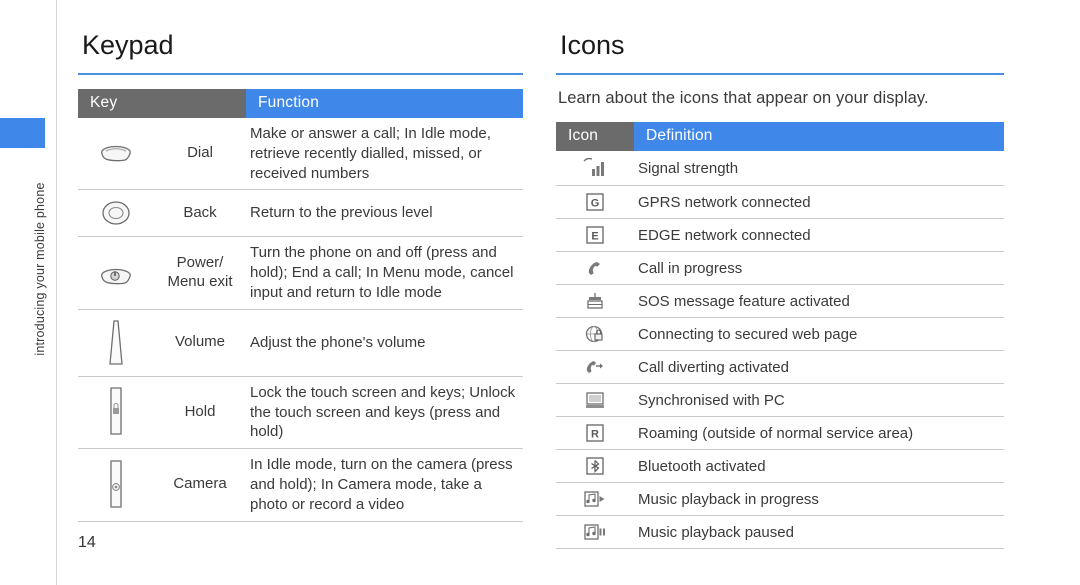  Describe the element at coordinates (819, 334) in the screenshot. I see `icon-definition: Connecting to secured web page` at that location.